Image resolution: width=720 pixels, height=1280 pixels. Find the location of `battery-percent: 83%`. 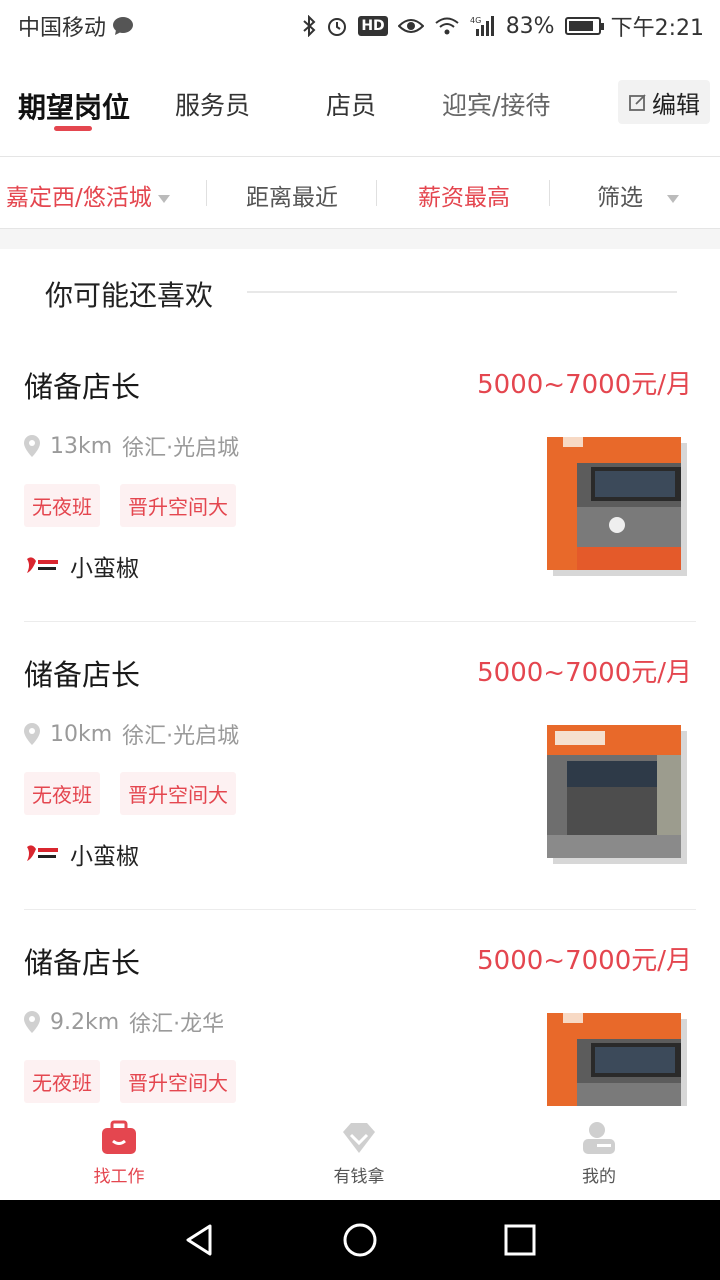

battery-percent: 83% is located at coordinates (530, 26).